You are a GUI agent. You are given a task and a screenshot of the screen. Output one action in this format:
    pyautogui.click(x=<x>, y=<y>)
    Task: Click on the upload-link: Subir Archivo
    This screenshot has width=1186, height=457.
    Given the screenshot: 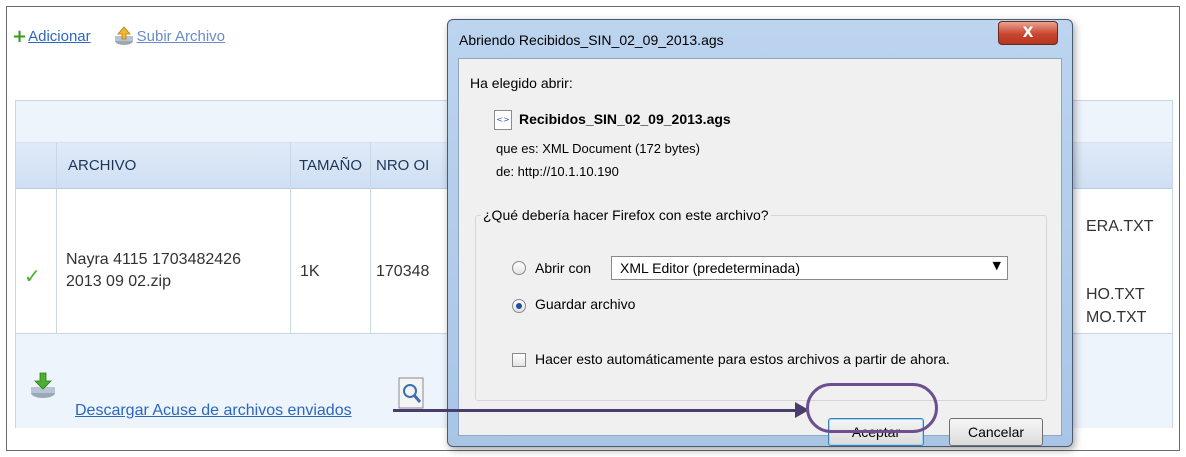 What is the action you would take?
    pyautogui.click(x=181, y=36)
    